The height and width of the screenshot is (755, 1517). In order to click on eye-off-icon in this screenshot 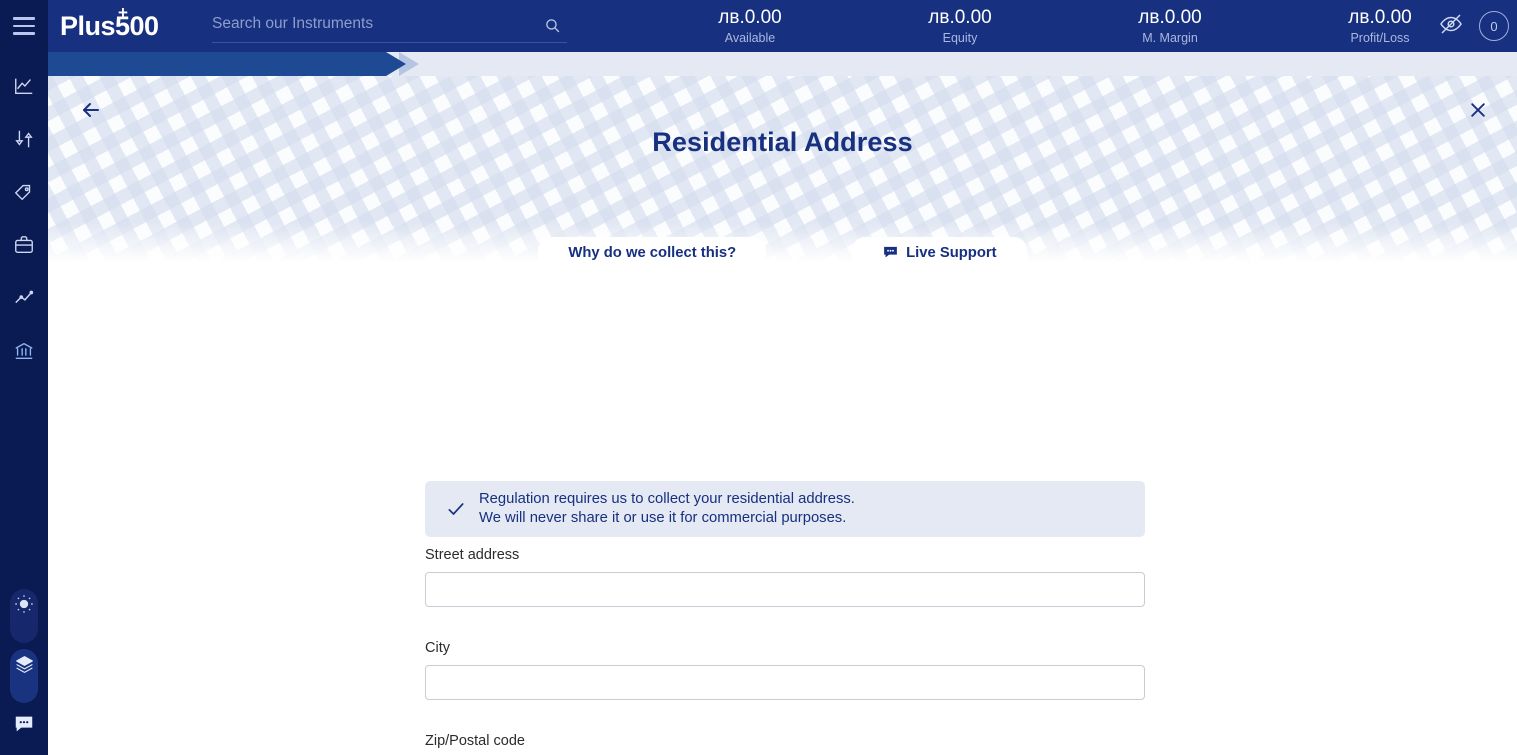, I will do `click(1451, 26)`.